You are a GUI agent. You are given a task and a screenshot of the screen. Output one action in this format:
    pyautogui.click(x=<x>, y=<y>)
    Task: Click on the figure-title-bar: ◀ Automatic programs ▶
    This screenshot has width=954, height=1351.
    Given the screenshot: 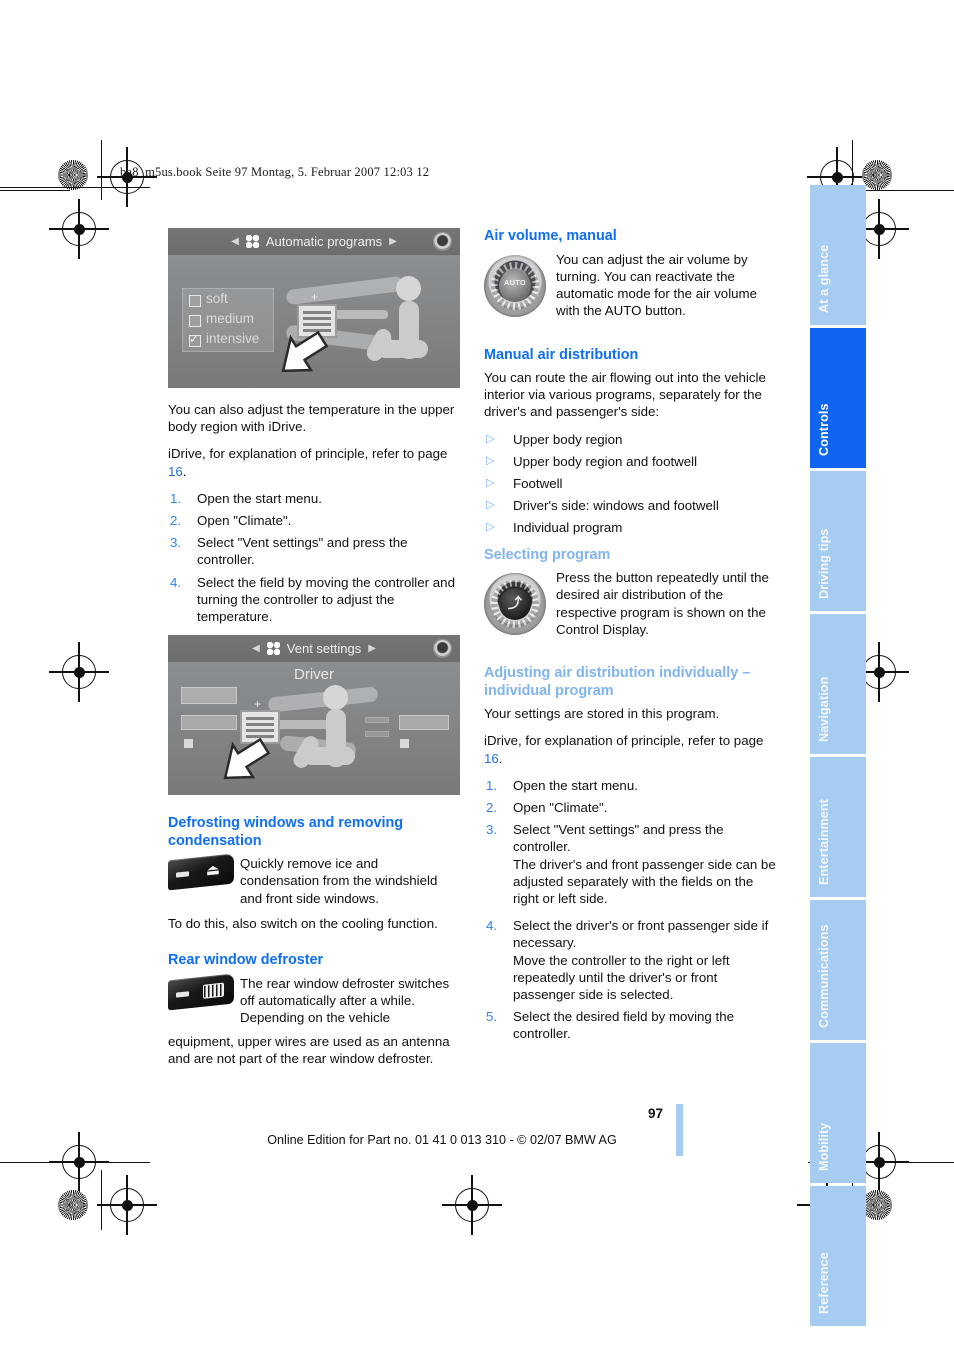 What is the action you would take?
    pyautogui.click(x=314, y=241)
    